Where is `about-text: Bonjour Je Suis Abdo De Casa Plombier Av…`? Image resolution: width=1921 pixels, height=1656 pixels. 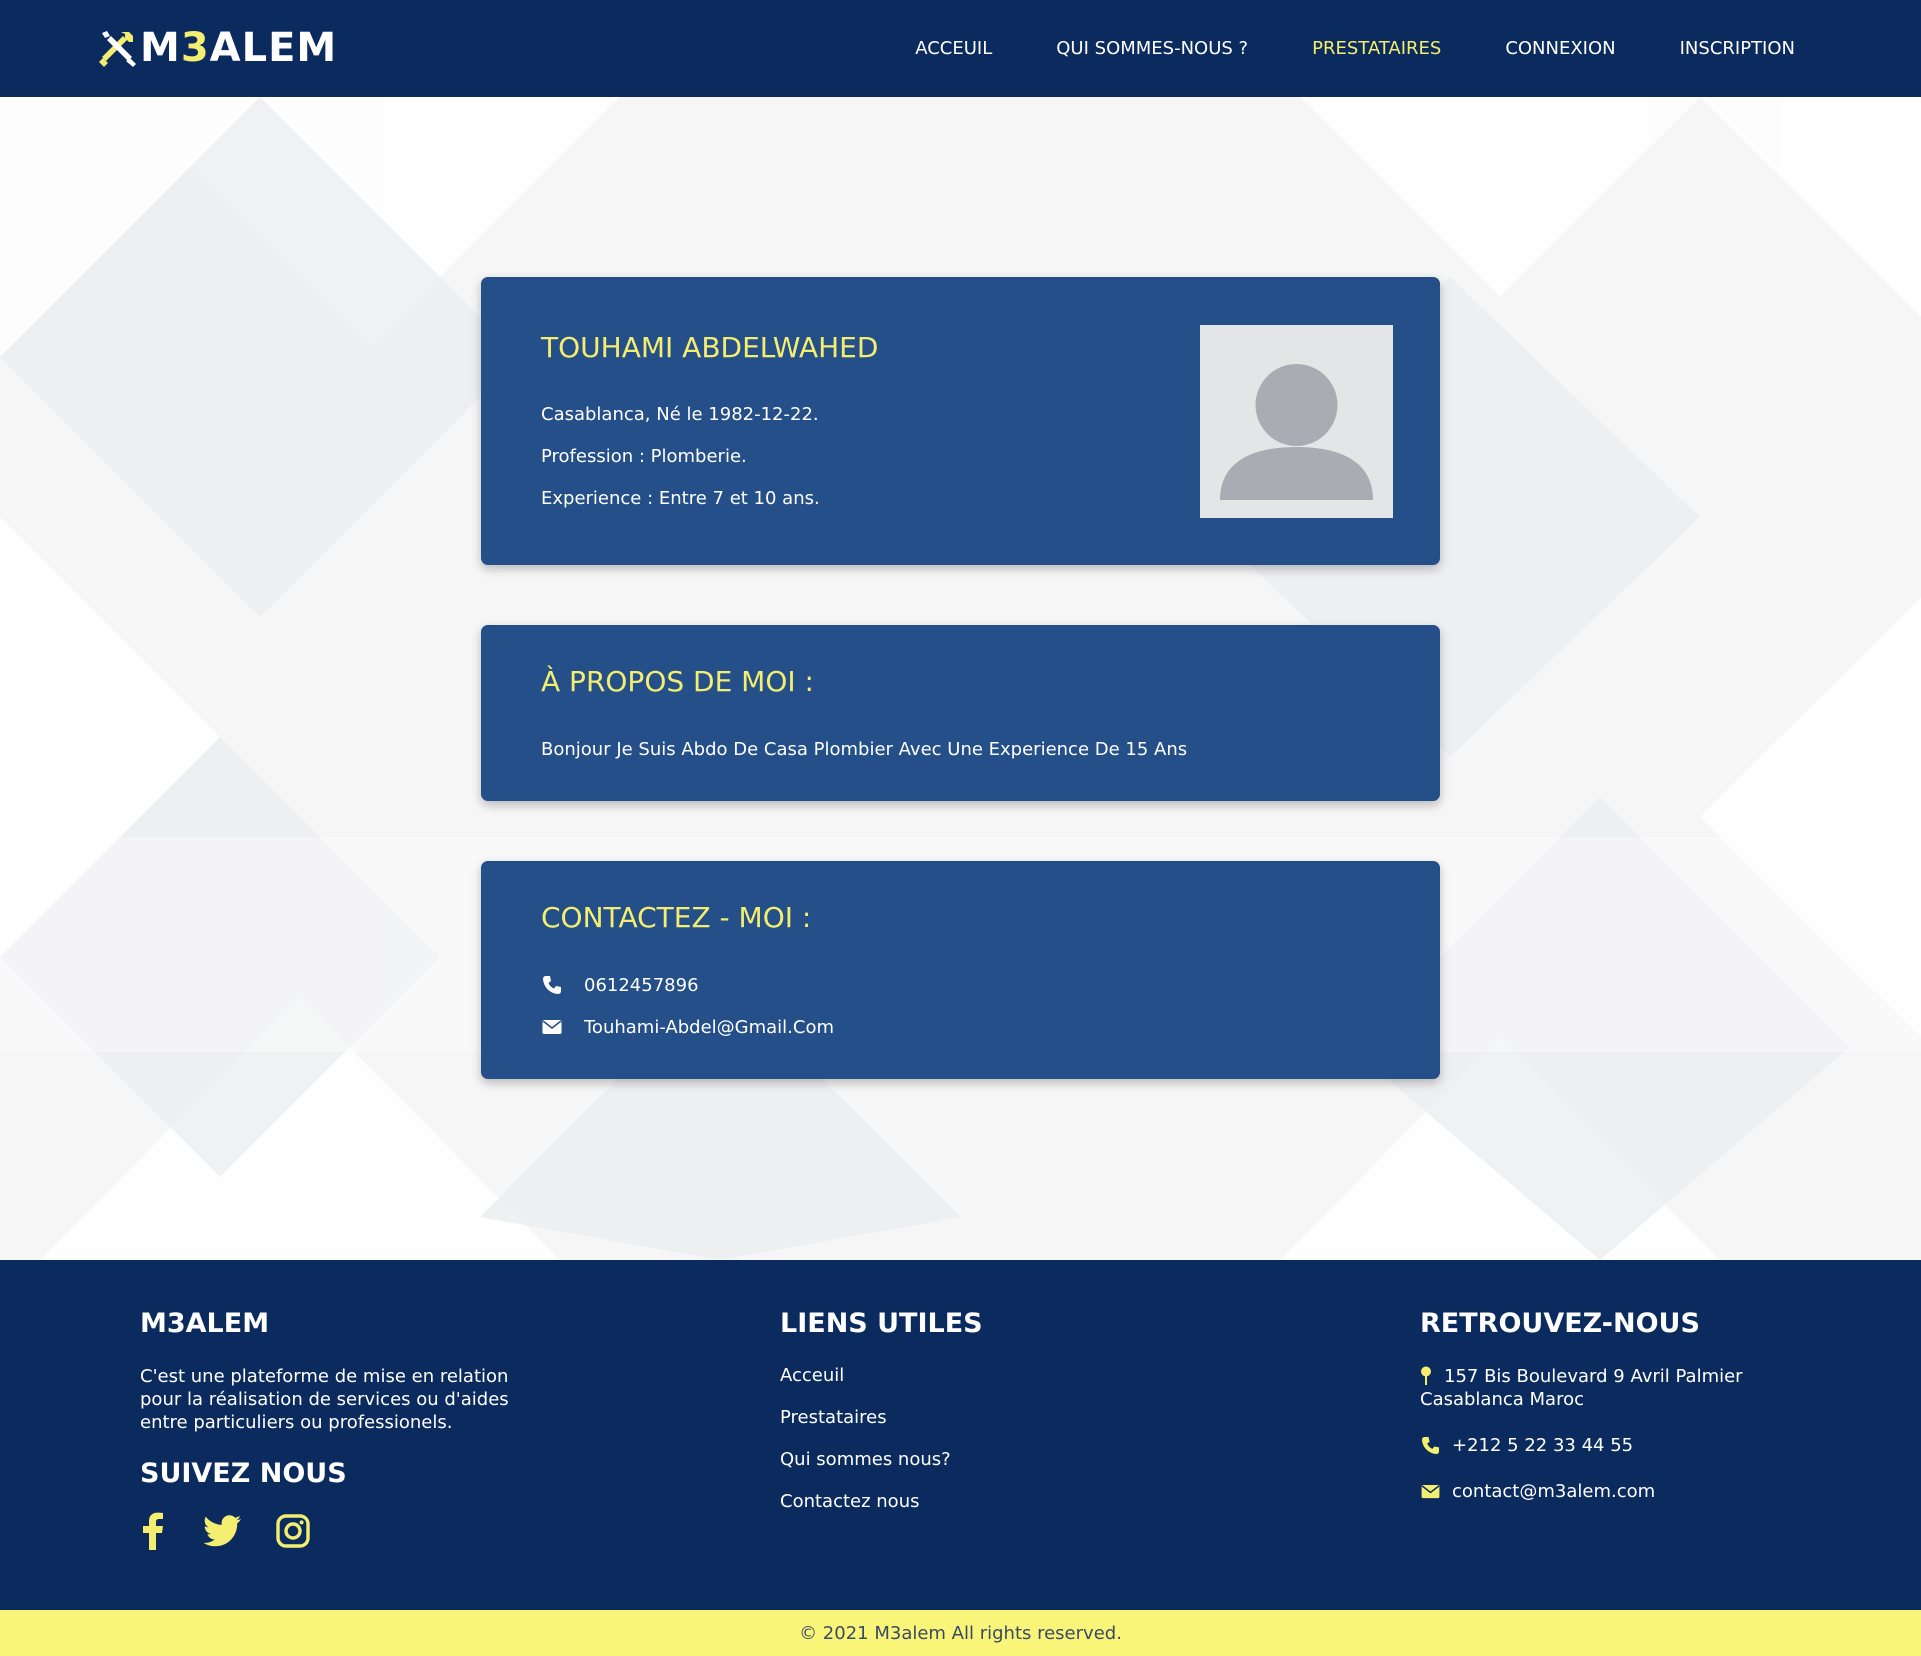 about-text: Bonjour Je Suis Abdo De Casa Plombier Av… is located at coordinates (864, 749).